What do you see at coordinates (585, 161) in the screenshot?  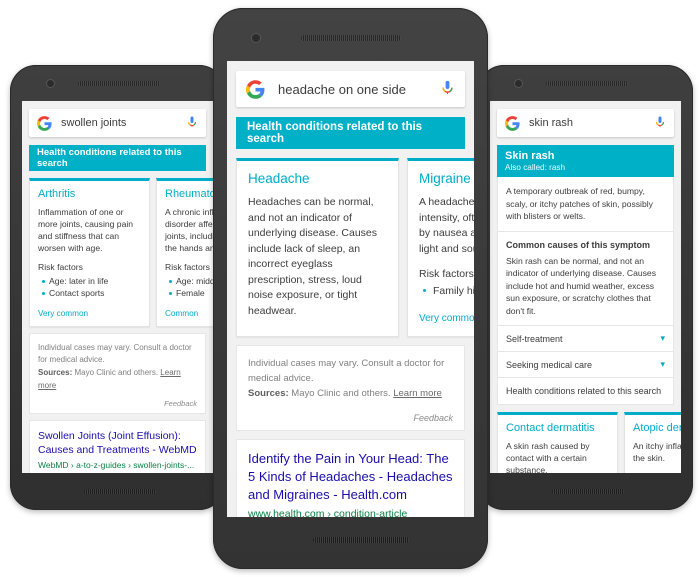 I see `right-condition-header: Skin rash Also called: rash` at bounding box center [585, 161].